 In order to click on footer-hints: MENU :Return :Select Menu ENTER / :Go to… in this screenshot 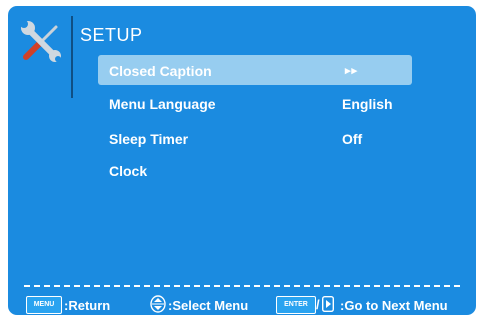, I will do `click(251, 305)`.